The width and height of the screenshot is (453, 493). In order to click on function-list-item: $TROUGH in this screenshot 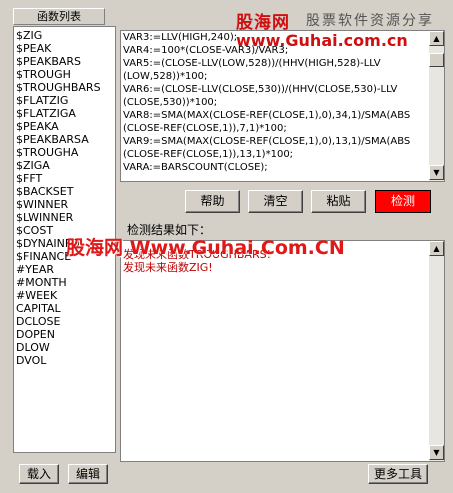, I will do `click(65, 74)`.